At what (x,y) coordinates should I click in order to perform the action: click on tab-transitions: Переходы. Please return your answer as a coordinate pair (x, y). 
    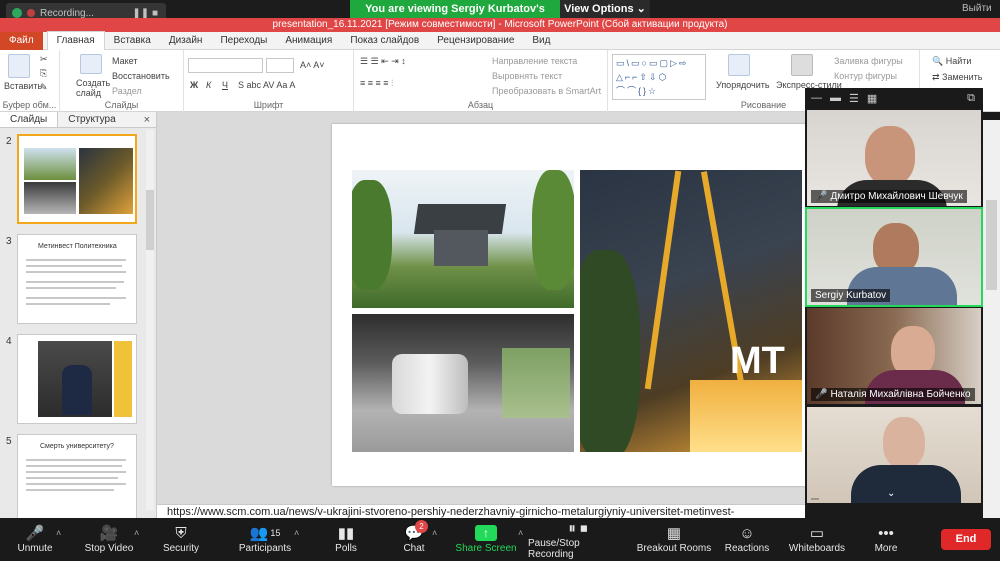
    Looking at the image, I should click on (243, 41).